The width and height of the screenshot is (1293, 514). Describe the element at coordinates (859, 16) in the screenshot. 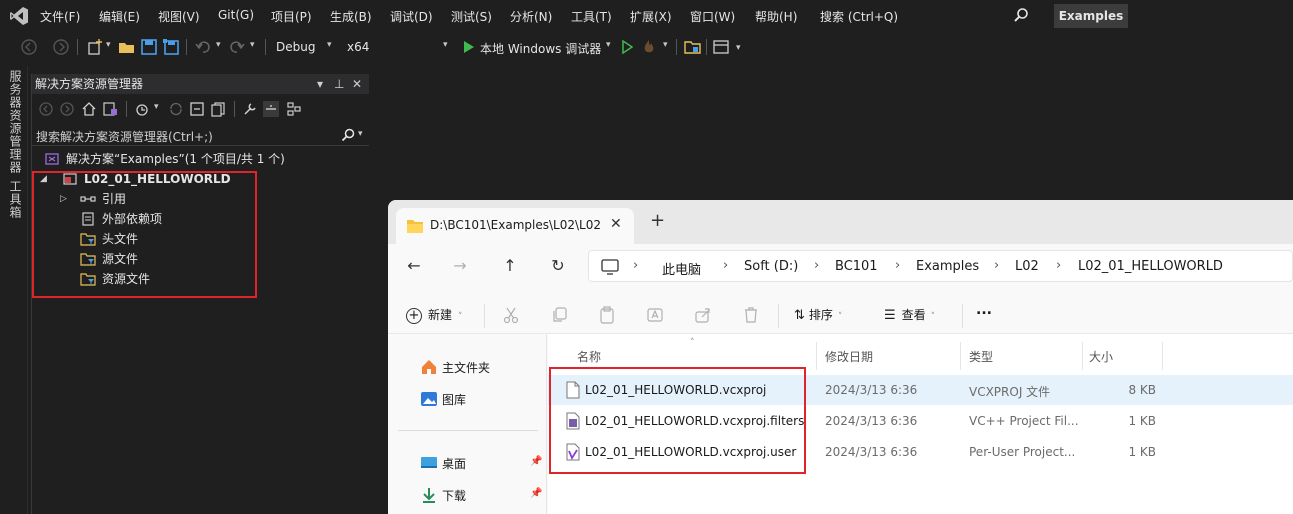

I see `menu-search: 搜索 (Ctrl+Q)` at that location.